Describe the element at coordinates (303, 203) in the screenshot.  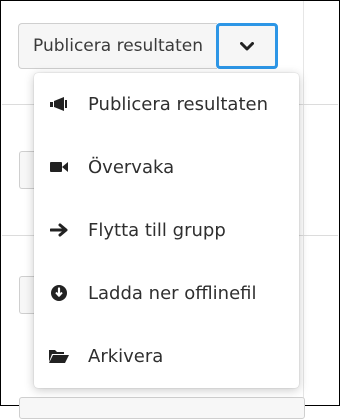
I see `background-divider` at that location.